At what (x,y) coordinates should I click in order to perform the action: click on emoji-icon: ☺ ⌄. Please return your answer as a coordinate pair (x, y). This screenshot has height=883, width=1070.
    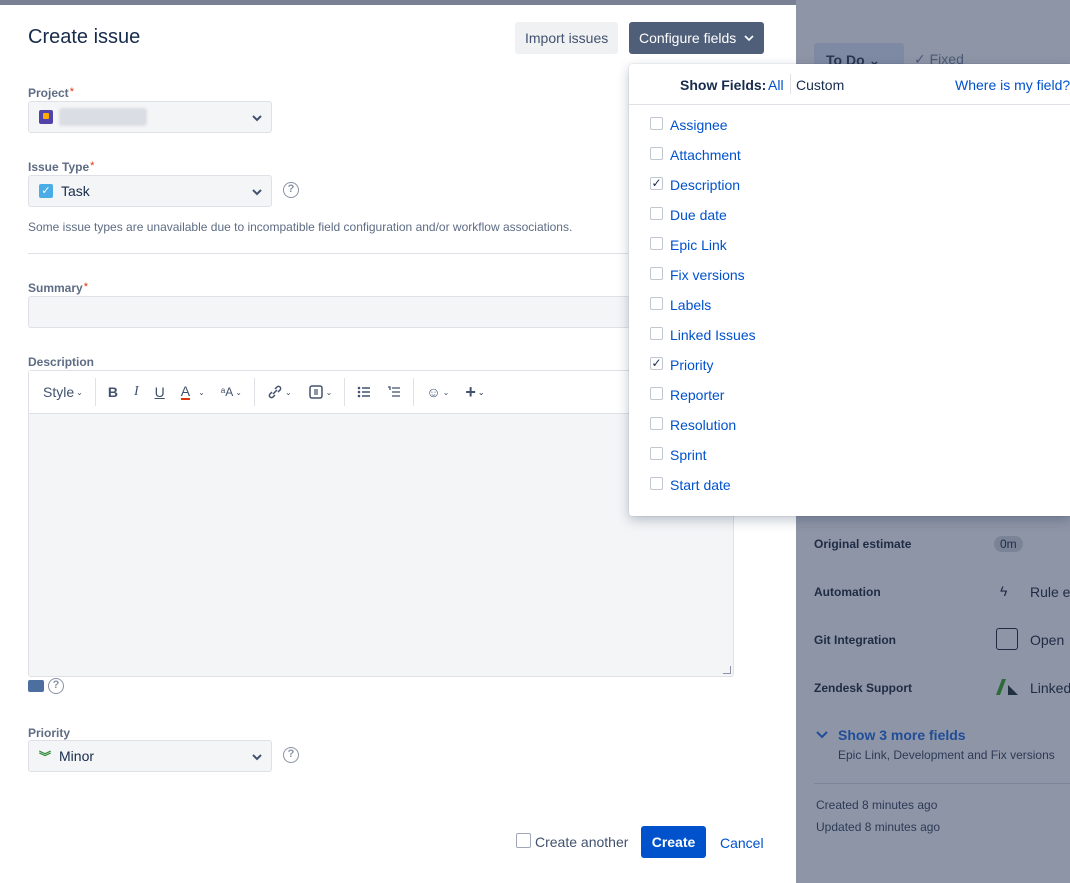
    Looking at the image, I should click on (437, 392).